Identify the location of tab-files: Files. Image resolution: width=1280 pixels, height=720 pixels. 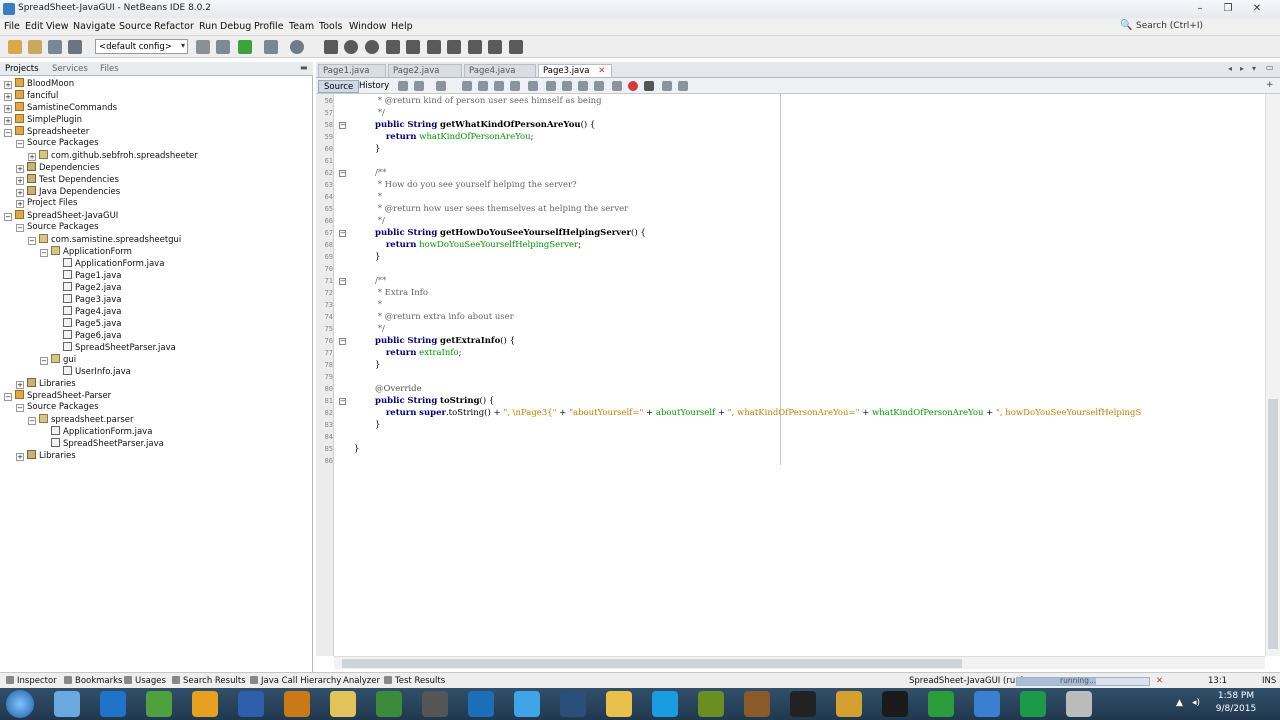
(109, 69).